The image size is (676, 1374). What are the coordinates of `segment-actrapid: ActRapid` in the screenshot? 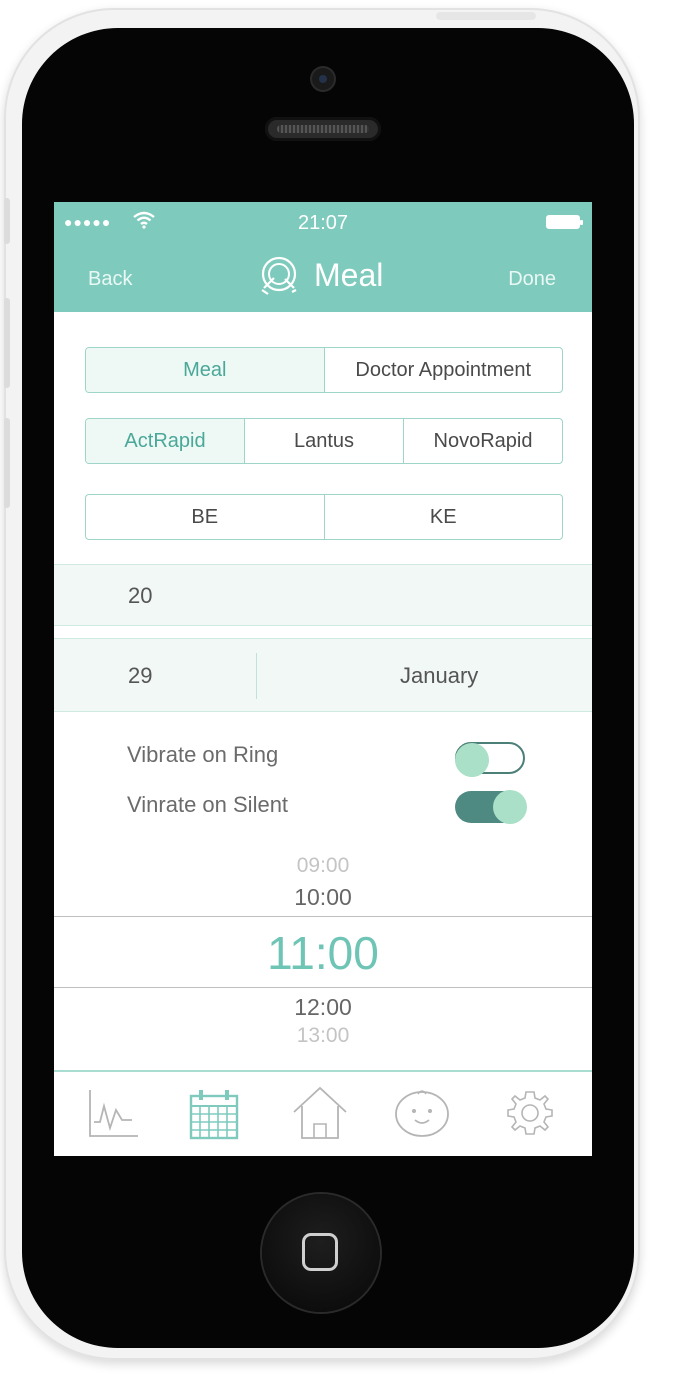 It's located at (165, 441).